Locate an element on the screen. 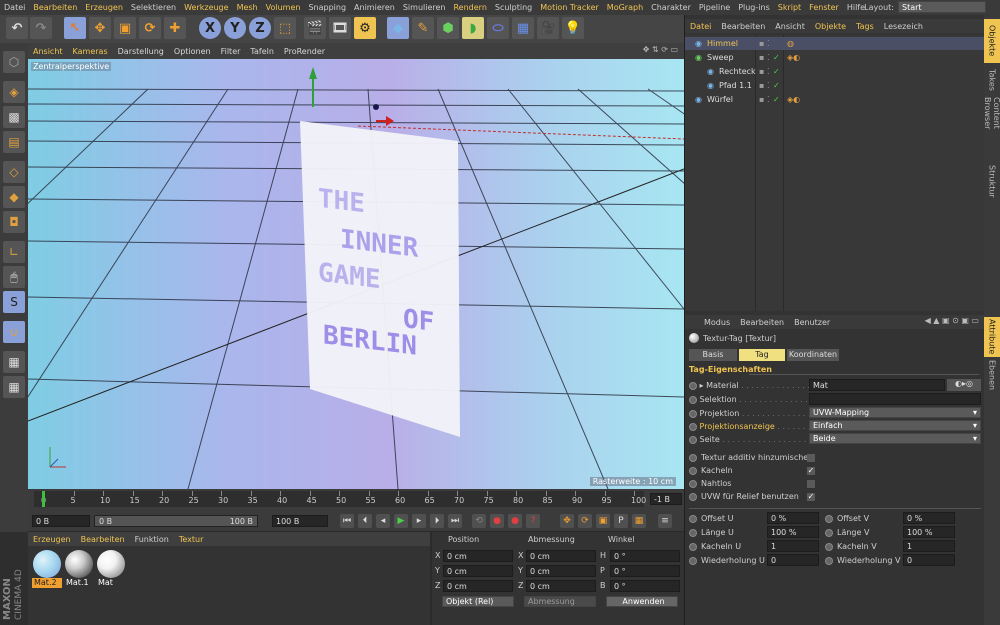 The height and width of the screenshot is (625, 1000). next-key-icon: ⏵ is located at coordinates (437, 521).